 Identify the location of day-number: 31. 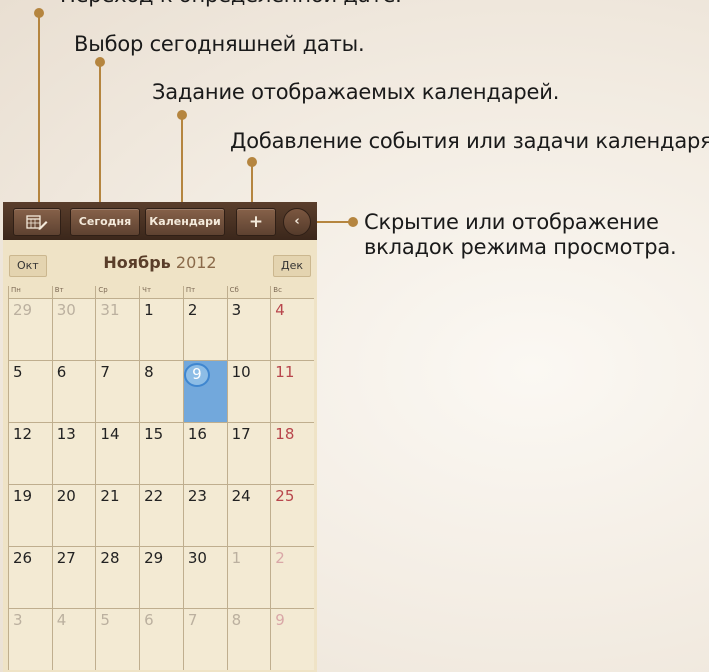
(110, 310).